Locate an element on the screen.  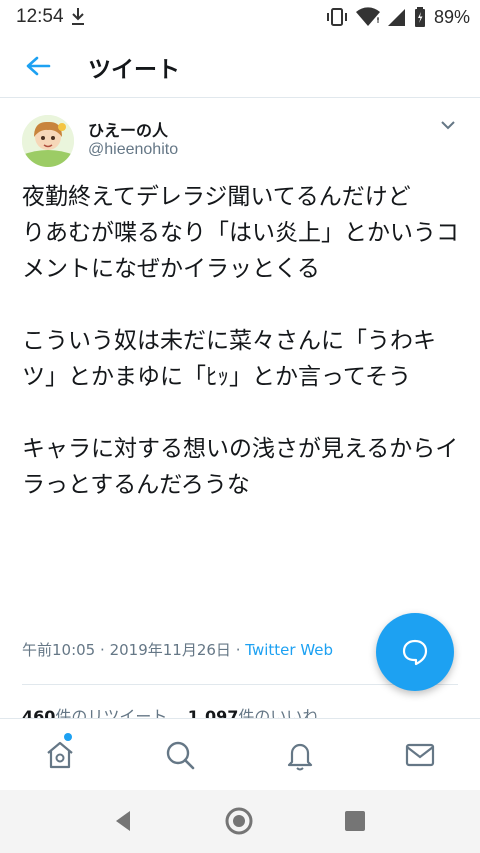
recents-square-icon is located at coordinates (355, 821).